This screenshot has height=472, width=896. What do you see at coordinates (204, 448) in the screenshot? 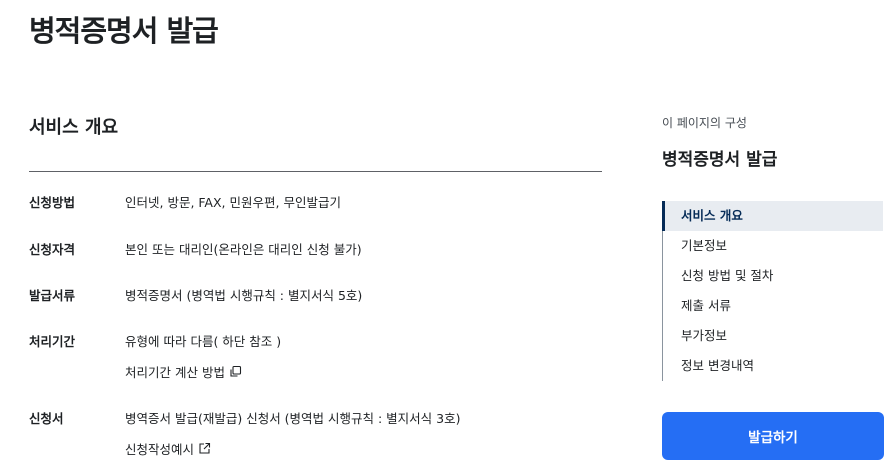
I see `external-link-icon` at bounding box center [204, 448].